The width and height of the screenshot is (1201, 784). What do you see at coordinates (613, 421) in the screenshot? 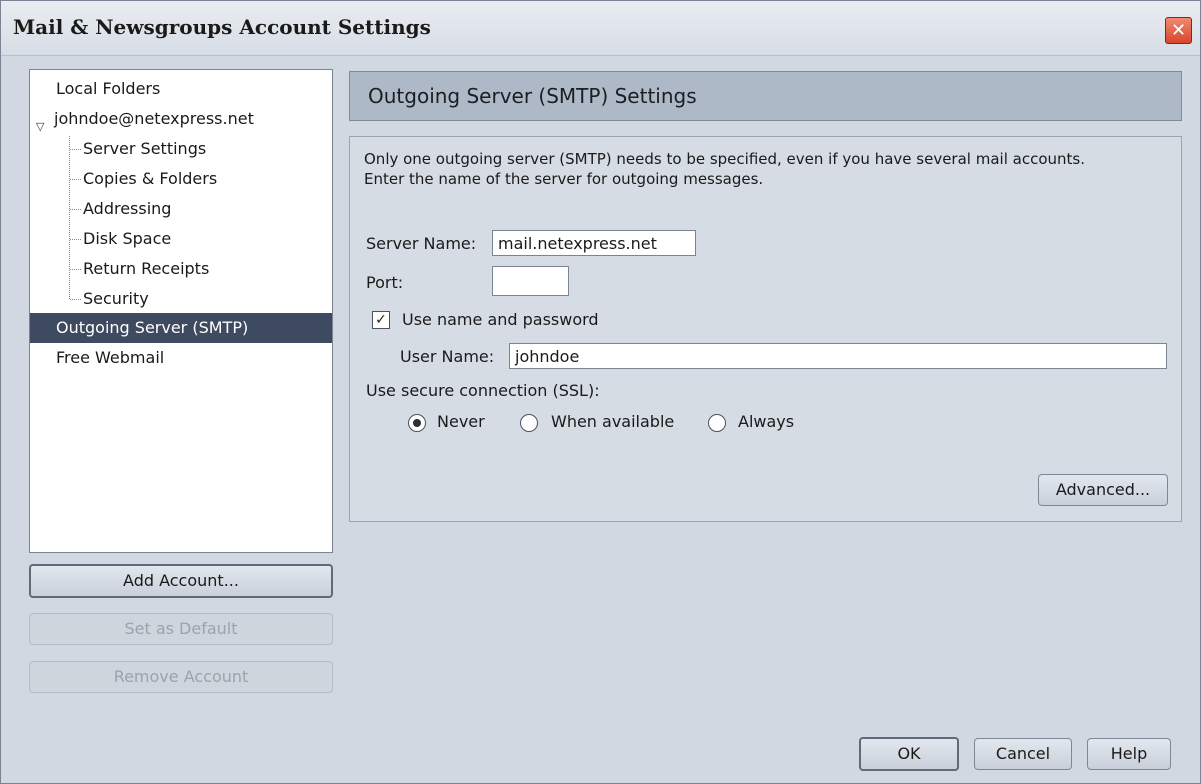
I see `ssl-when-available-label: When available` at bounding box center [613, 421].